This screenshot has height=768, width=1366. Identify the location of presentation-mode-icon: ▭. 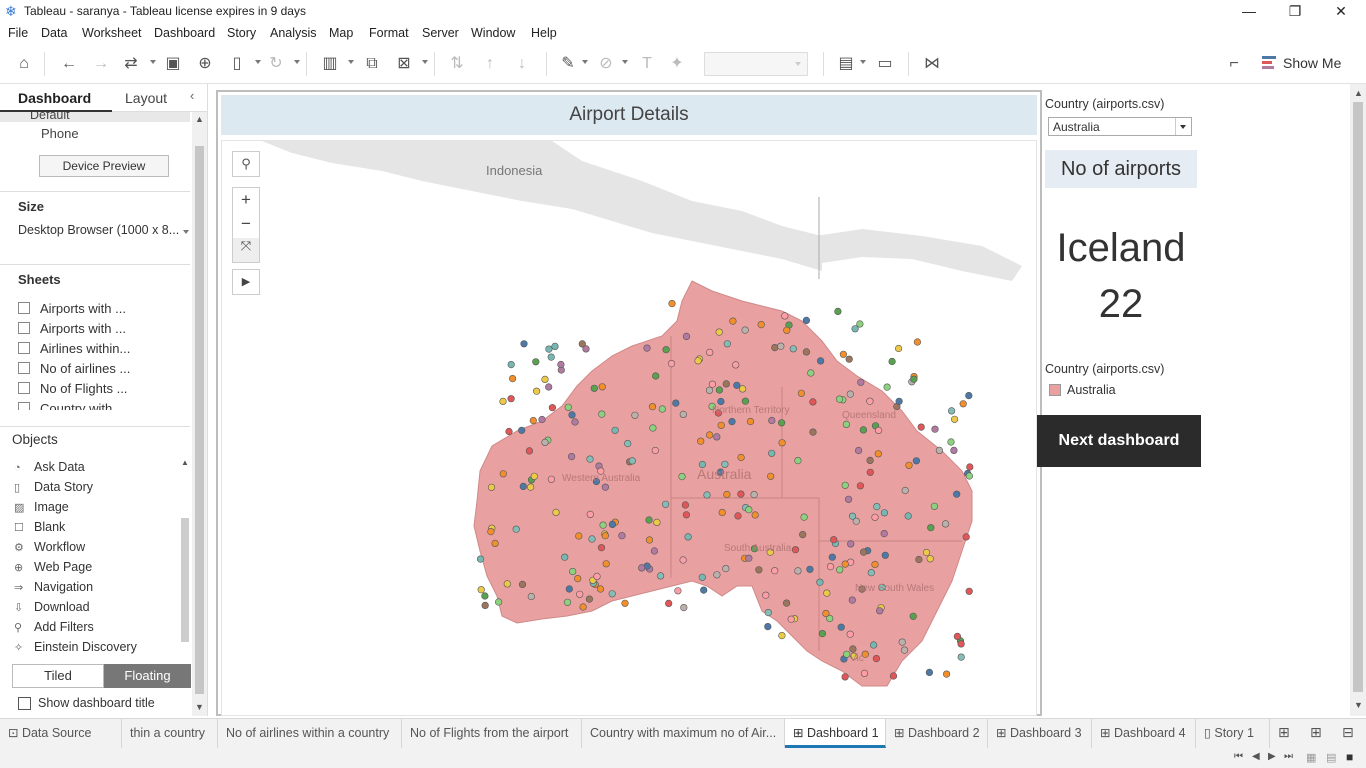
(885, 64).